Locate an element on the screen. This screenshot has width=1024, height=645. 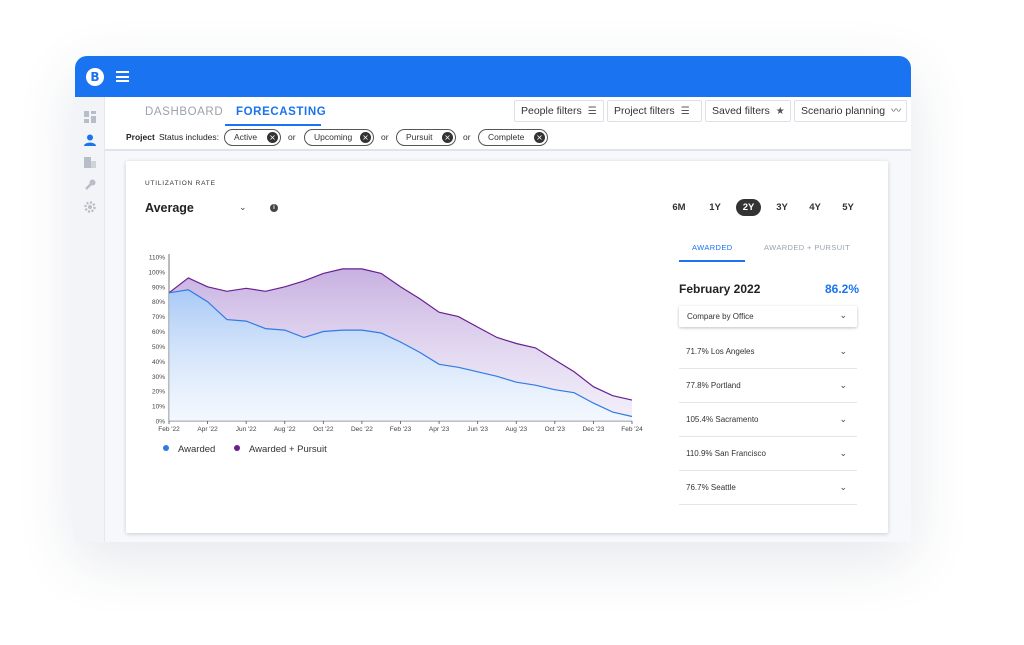
x-tick-label: Apr '23 is located at coordinates (439, 429).